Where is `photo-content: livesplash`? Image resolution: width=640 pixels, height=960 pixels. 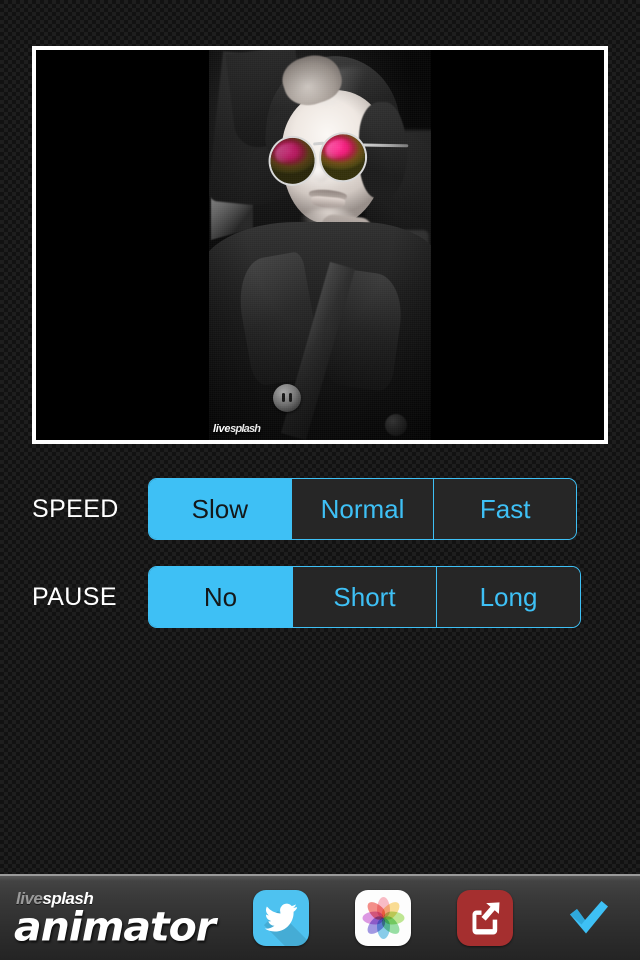
photo-content: livesplash is located at coordinates (320, 245).